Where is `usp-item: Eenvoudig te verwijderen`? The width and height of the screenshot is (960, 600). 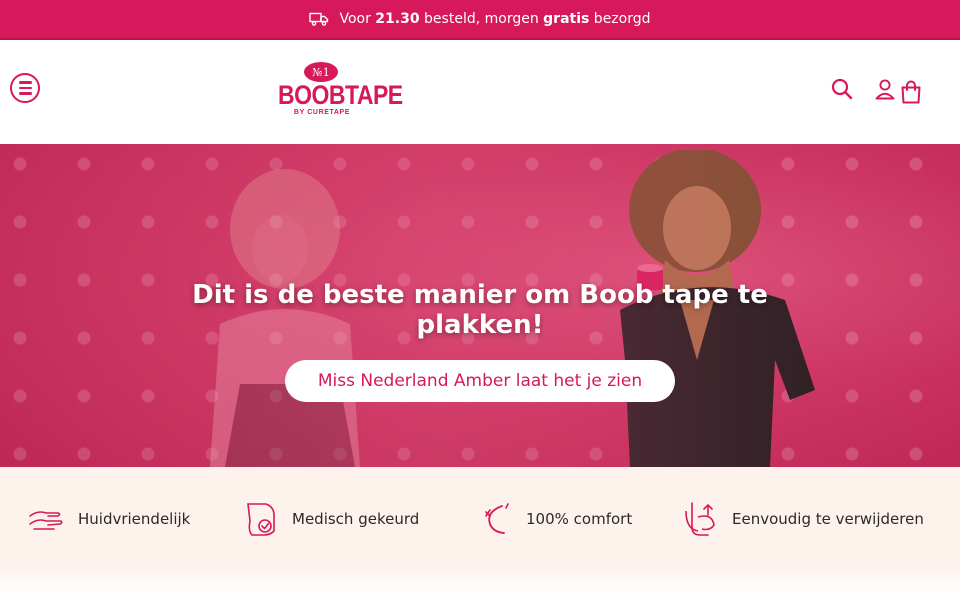
usp-item: Eenvoudig te verwijderen is located at coordinates (804, 519).